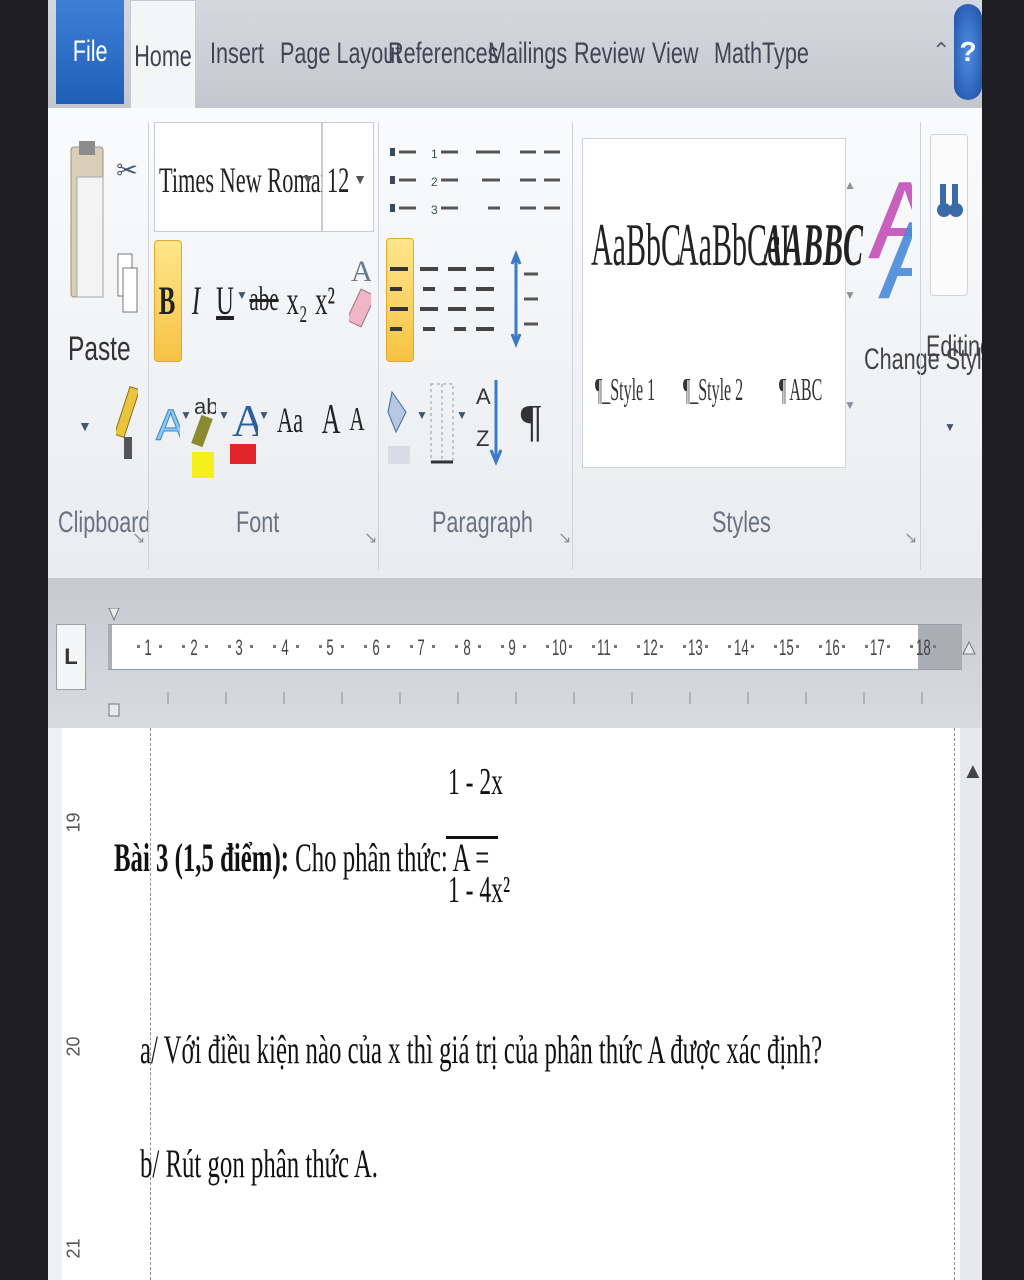  Describe the element at coordinates (434, 182) in the screenshot. I see `svg-text: 2` at that location.